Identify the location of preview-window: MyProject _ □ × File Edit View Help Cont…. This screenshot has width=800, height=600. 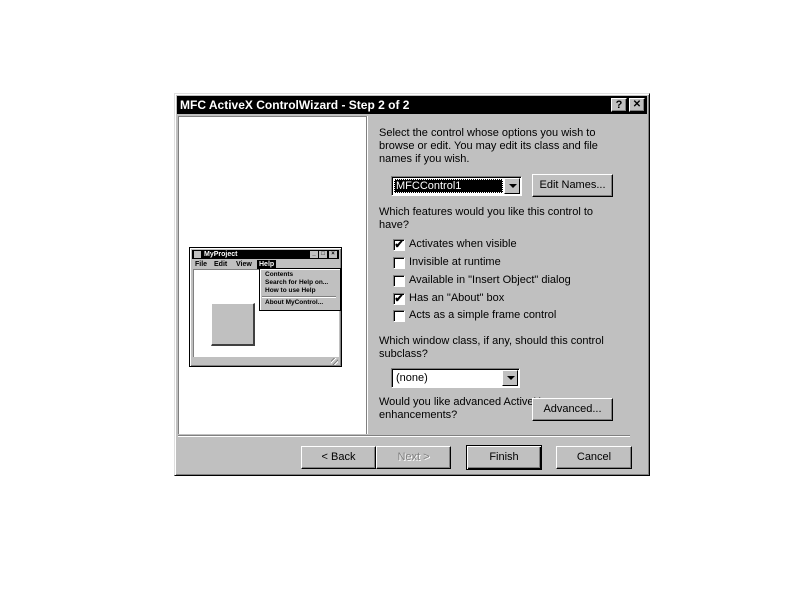
(265, 307).